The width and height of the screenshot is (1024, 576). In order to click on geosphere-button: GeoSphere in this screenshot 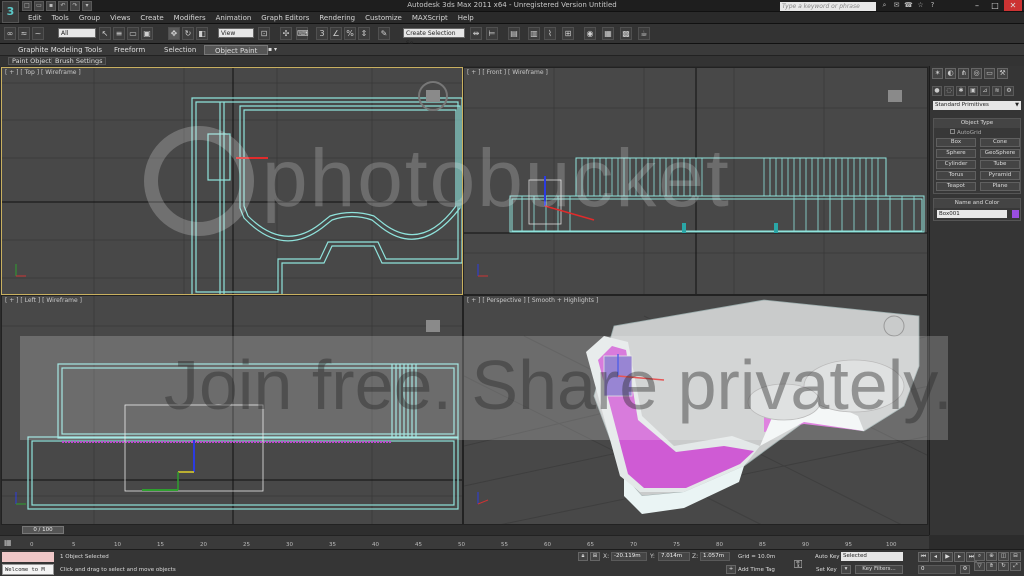, I will do `click(1000, 153)`.